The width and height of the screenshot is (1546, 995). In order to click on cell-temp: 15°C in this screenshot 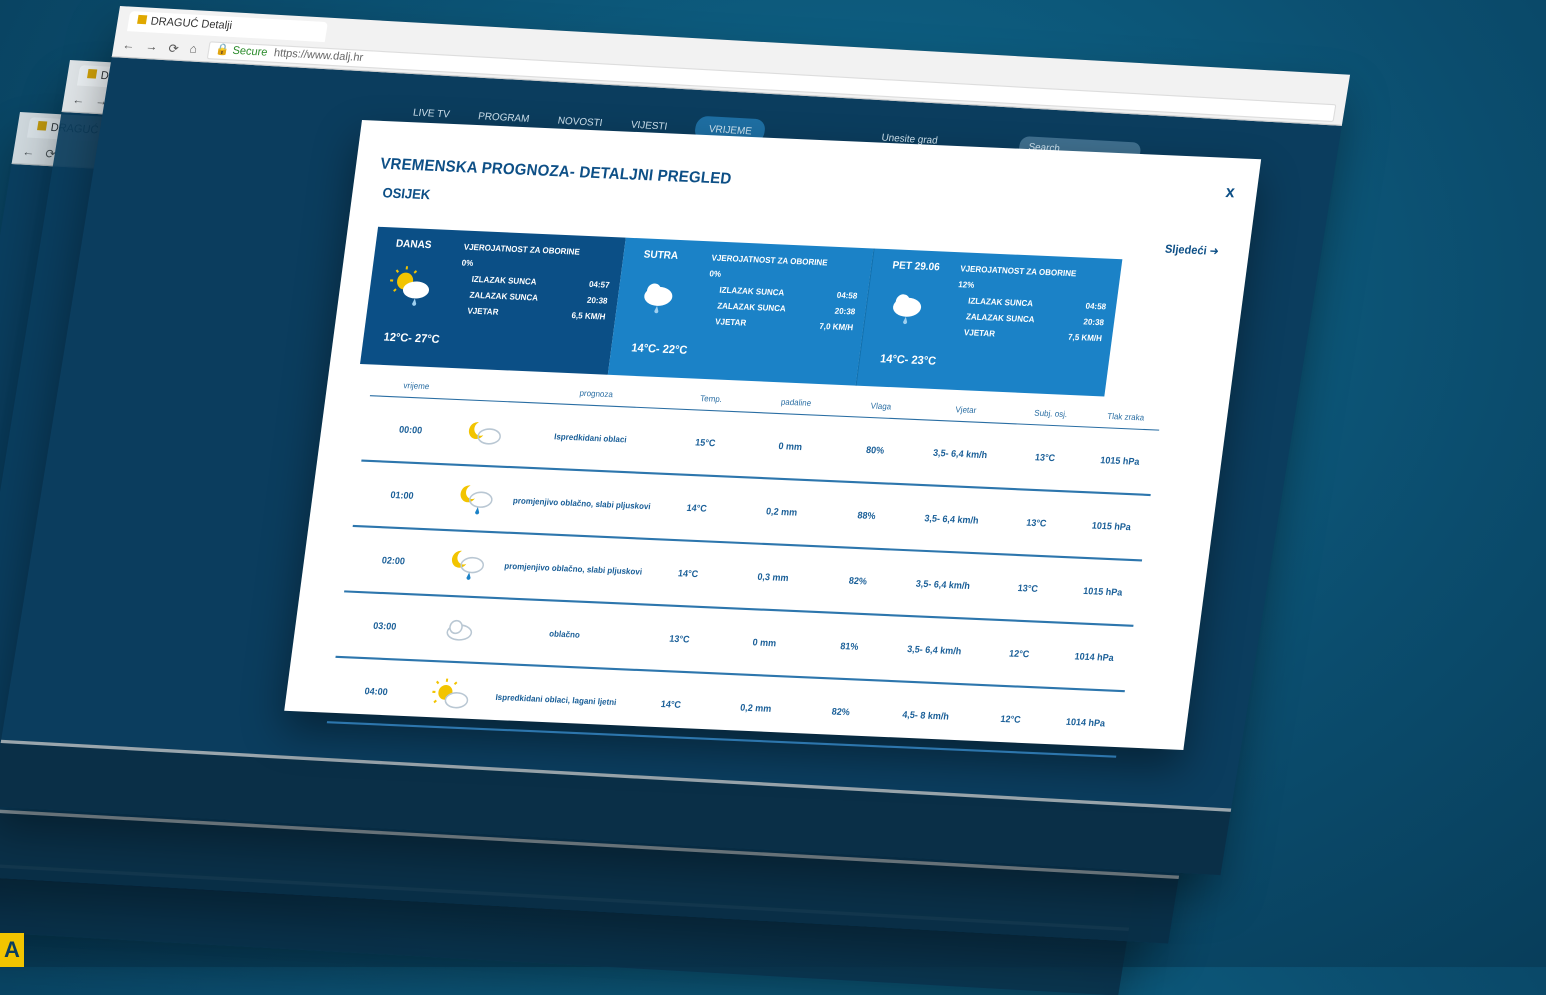, I will do `click(705, 443)`.